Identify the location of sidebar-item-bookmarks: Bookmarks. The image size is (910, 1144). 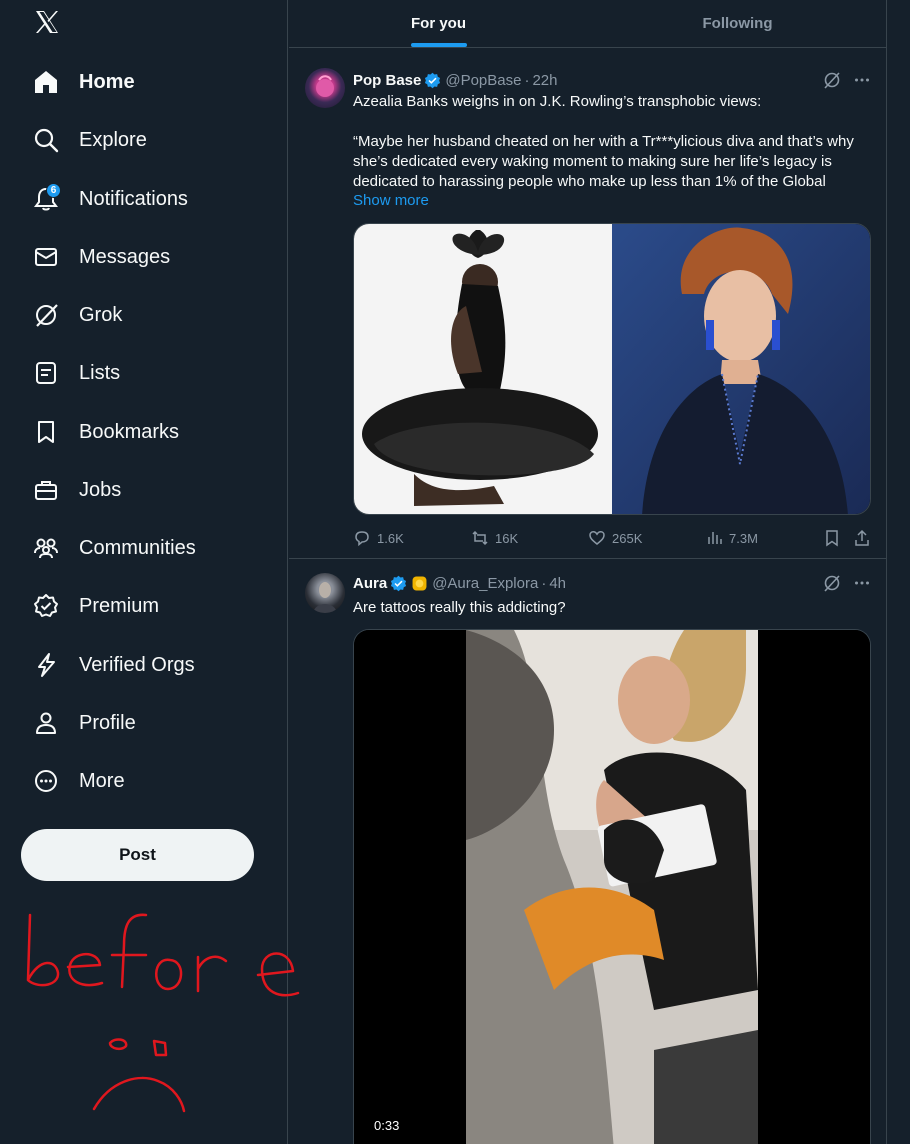
(106, 432).